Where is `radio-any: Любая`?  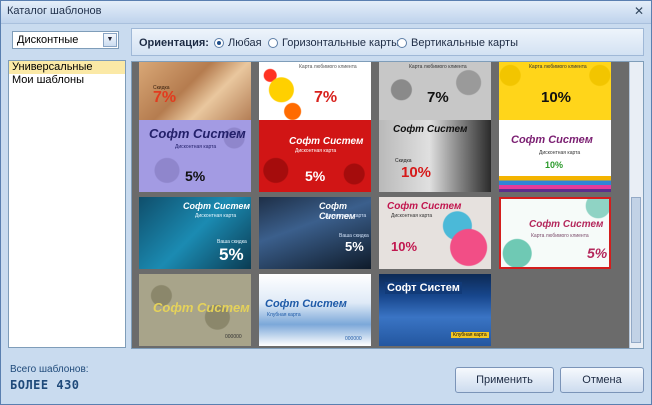 radio-any: Любая is located at coordinates (238, 43).